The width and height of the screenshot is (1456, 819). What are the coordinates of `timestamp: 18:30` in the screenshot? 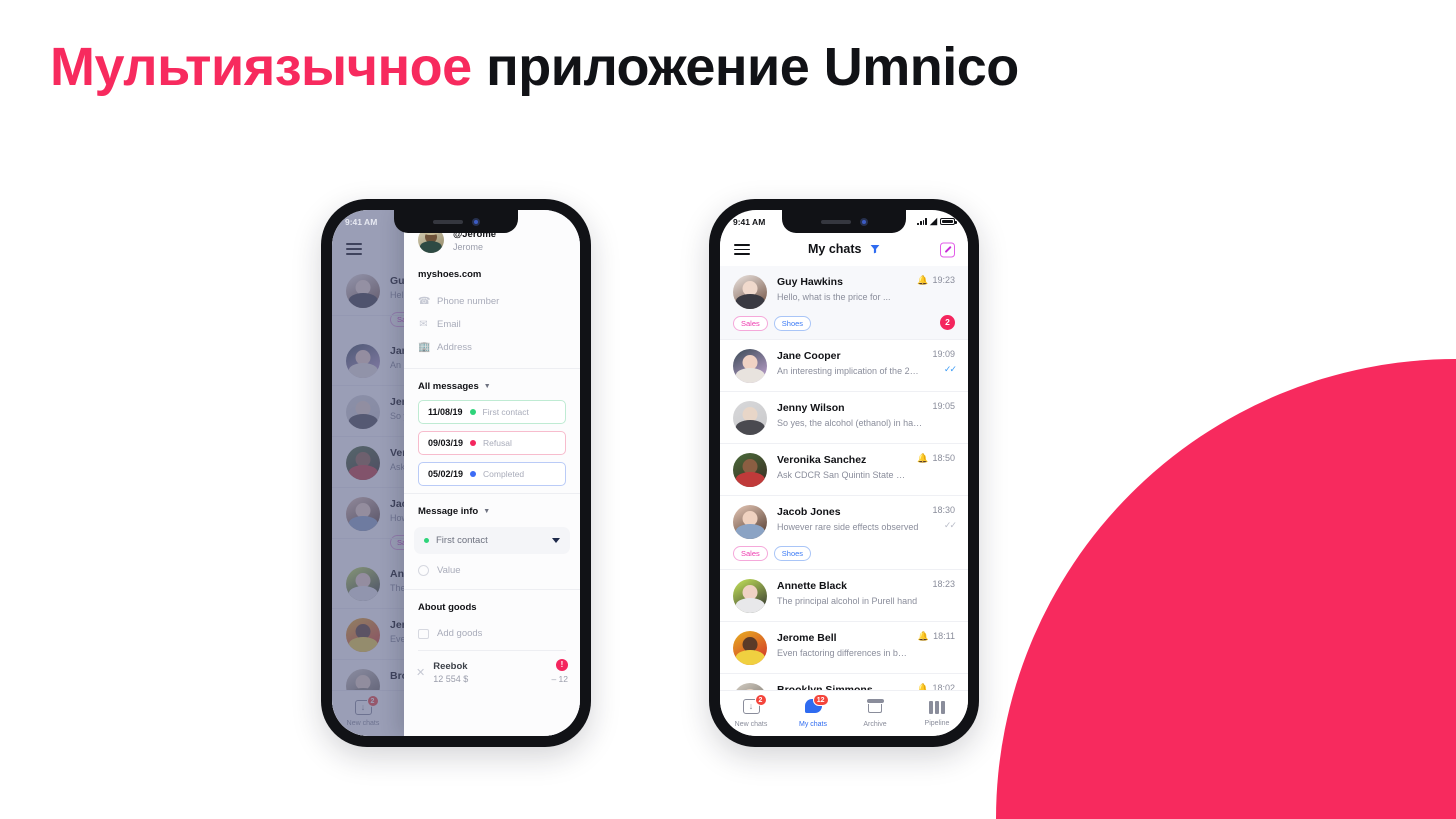 It's located at (943, 510).